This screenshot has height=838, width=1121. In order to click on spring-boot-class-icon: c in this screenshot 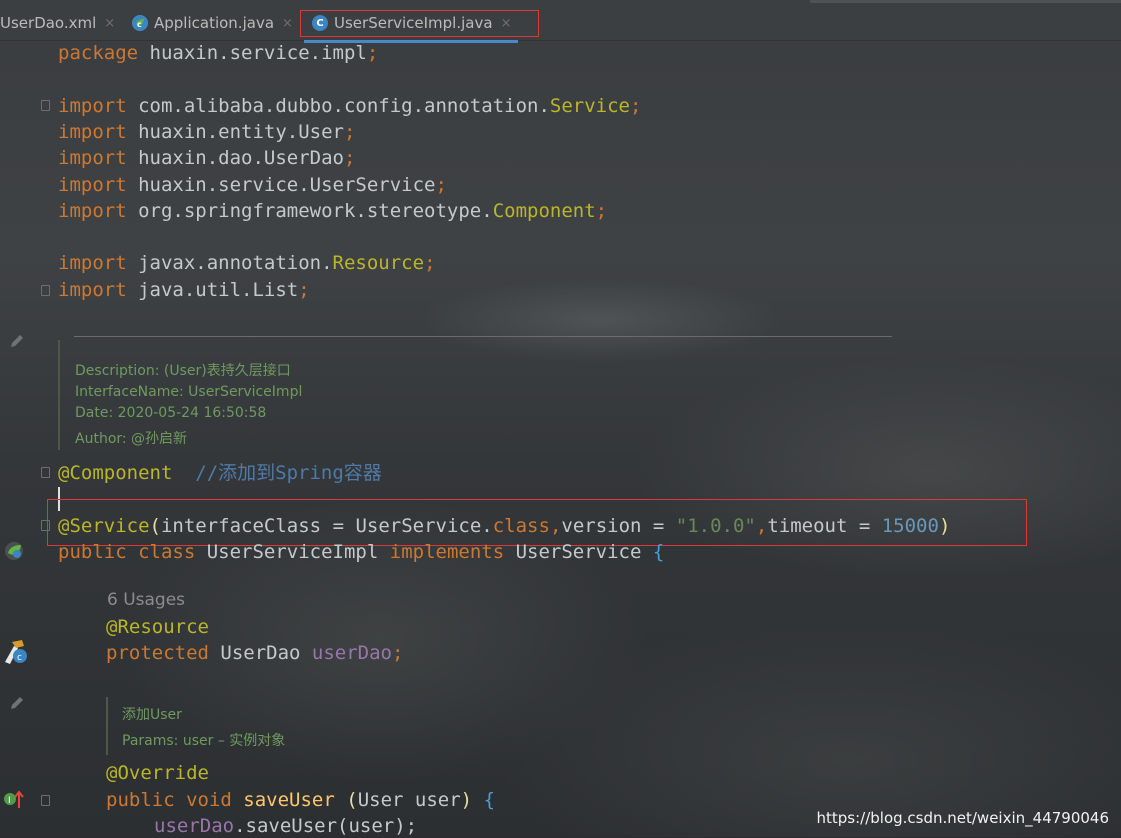, I will do `click(140, 23)`.